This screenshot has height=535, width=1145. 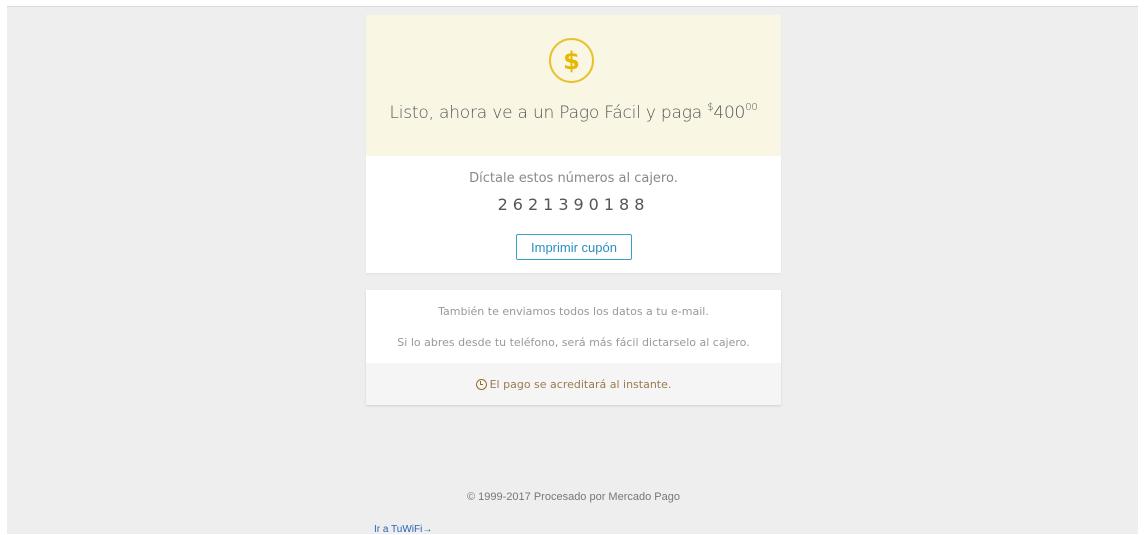 I want to click on coin-symbol: $, so click(x=571, y=60).